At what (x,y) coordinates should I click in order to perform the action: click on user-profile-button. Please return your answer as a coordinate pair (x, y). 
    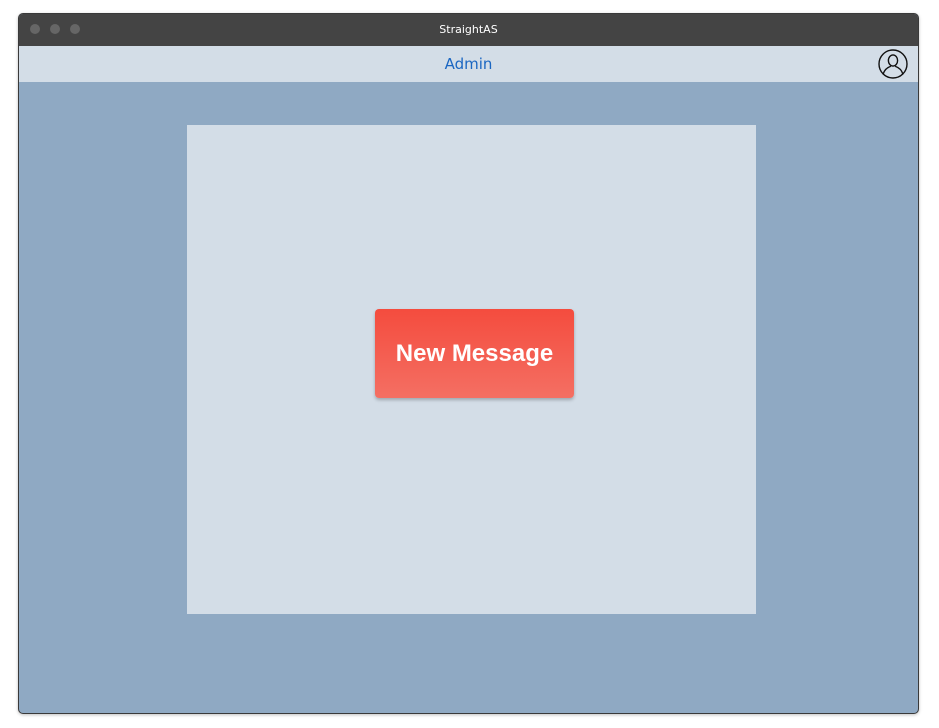
    Looking at the image, I should click on (893, 64).